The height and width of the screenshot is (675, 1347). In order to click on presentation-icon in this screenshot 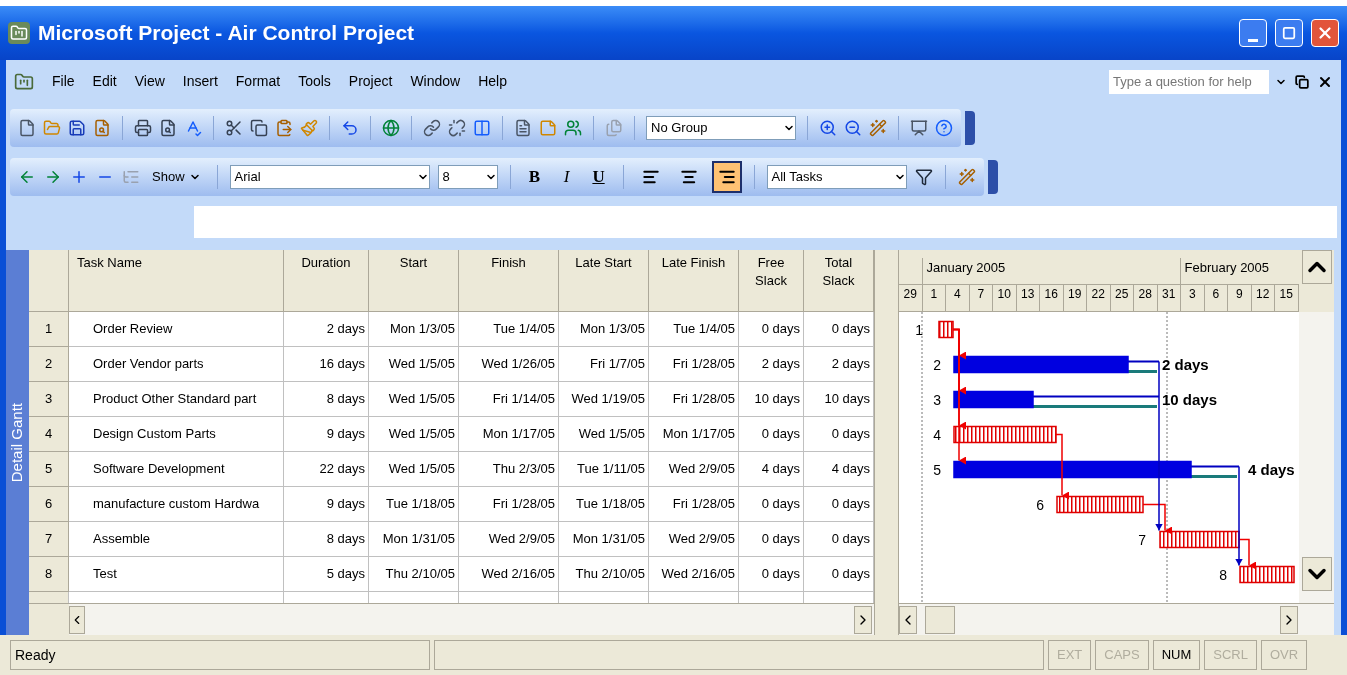, I will do `click(919, 128)`.